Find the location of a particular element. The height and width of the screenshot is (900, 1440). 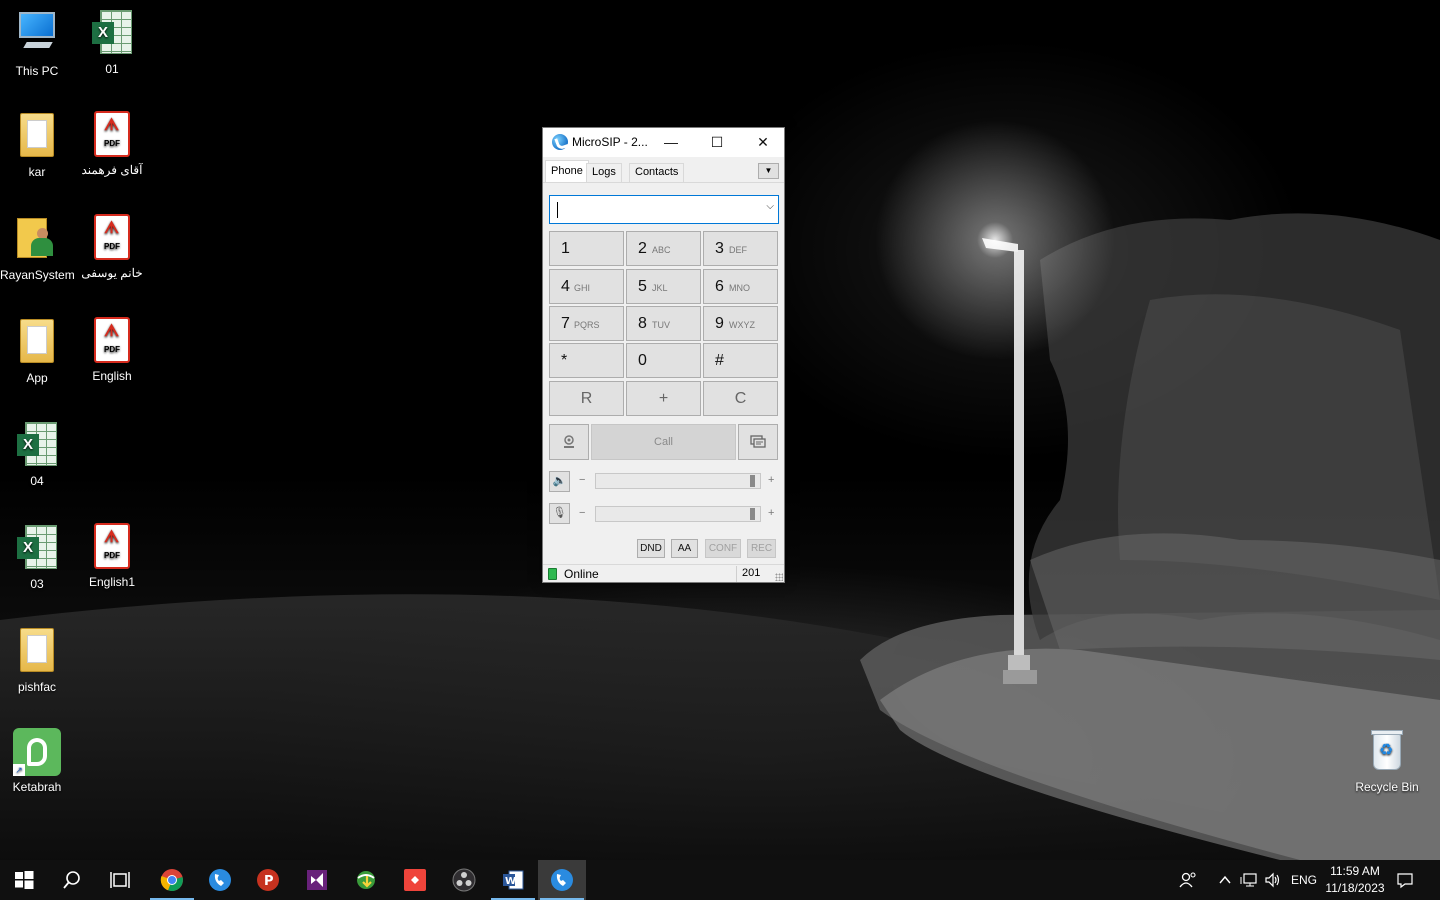

desktop-icon-excel-04: X 04 is located at coordinates (37, 454).